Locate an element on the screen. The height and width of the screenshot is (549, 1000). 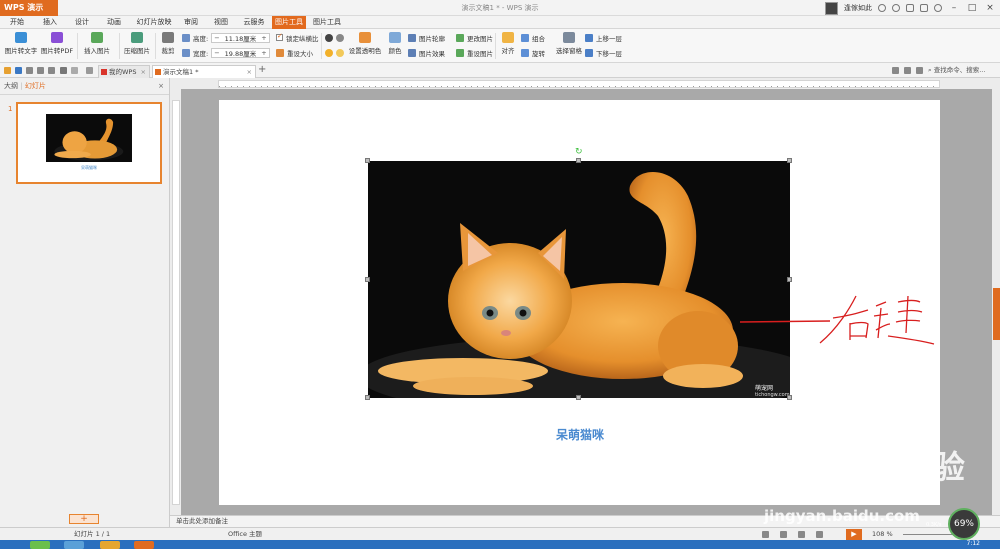
sun-icon is located at coordinates (329, 52).